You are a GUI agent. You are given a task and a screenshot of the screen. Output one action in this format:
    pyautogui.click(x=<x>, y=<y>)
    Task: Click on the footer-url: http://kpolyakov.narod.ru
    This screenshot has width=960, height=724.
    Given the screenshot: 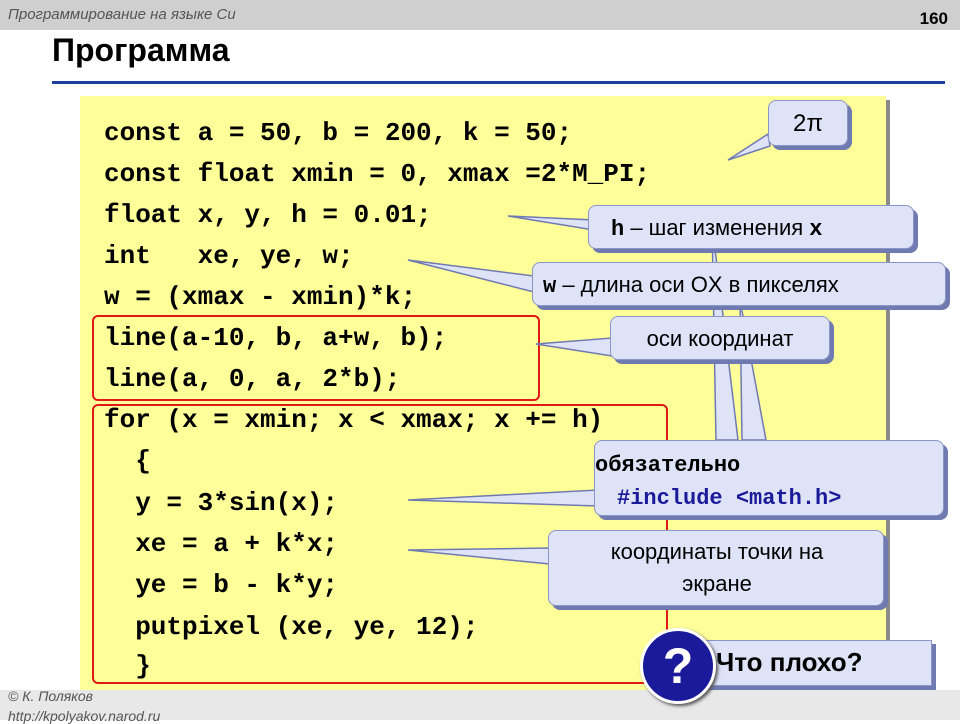 What is the action you would take?
    pyautogui.click(x=84, y=716)
    